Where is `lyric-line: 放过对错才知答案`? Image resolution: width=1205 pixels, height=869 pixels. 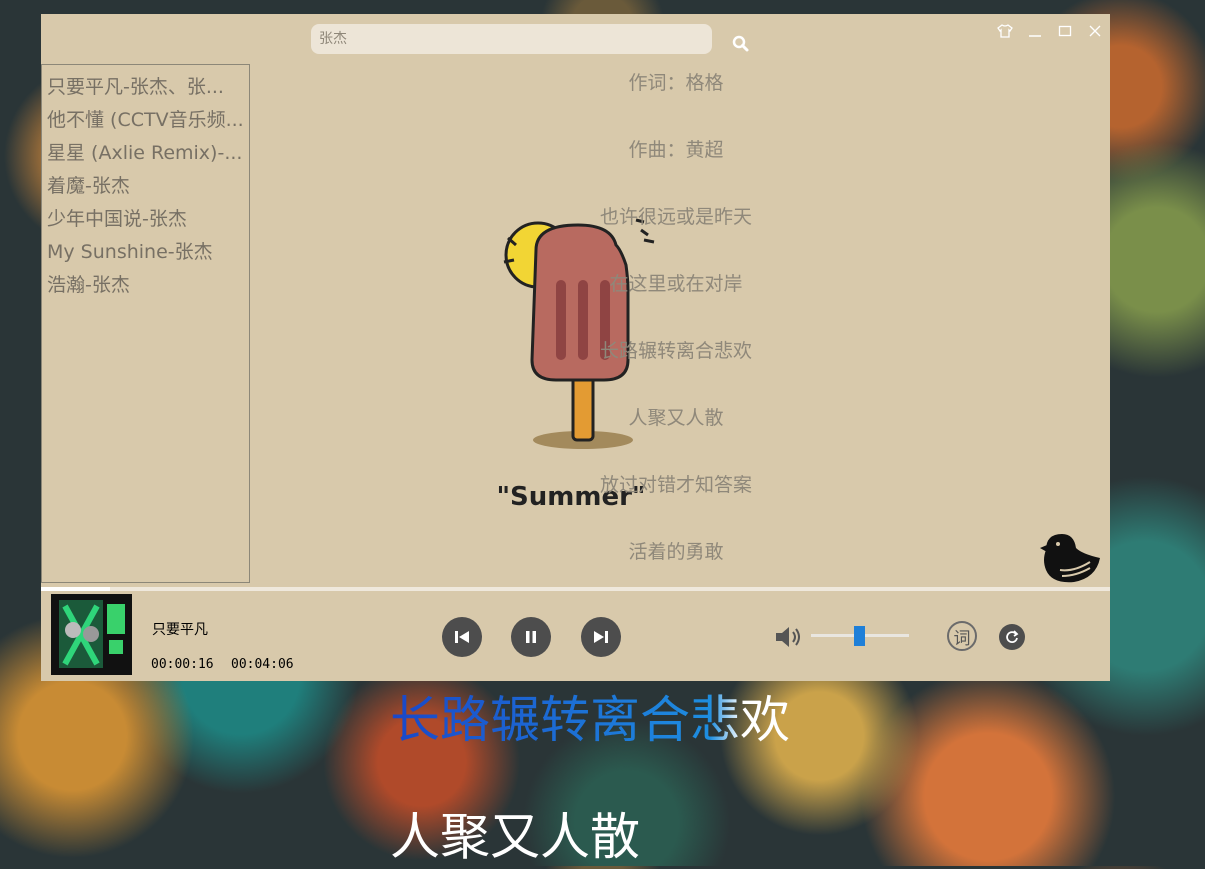
lyric-line: 放过对错才知答案 is located at coordinates (675, 485).